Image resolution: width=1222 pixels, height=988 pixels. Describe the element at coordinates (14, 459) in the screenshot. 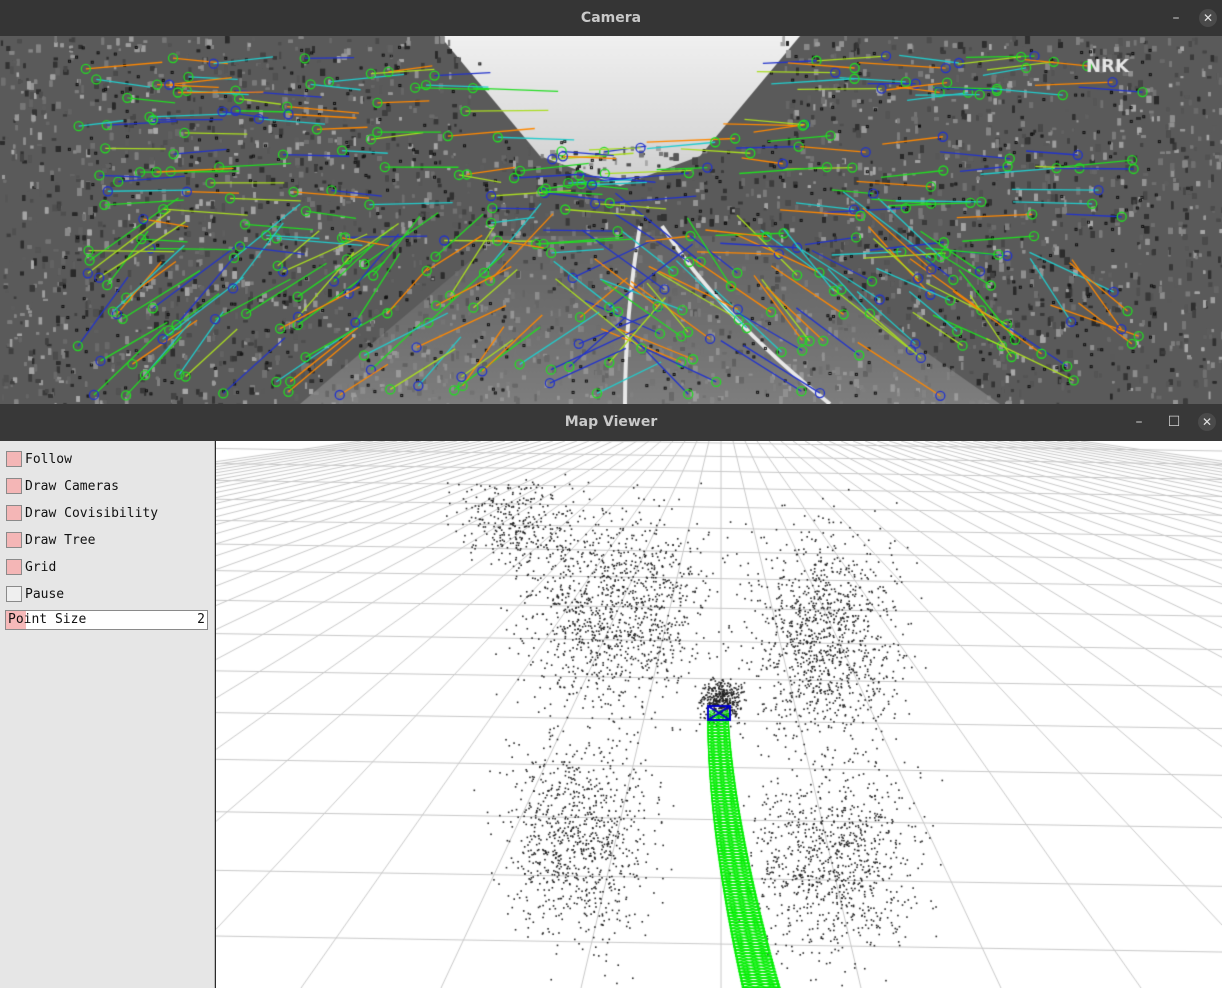

I see `follow-checkbox` at that location.